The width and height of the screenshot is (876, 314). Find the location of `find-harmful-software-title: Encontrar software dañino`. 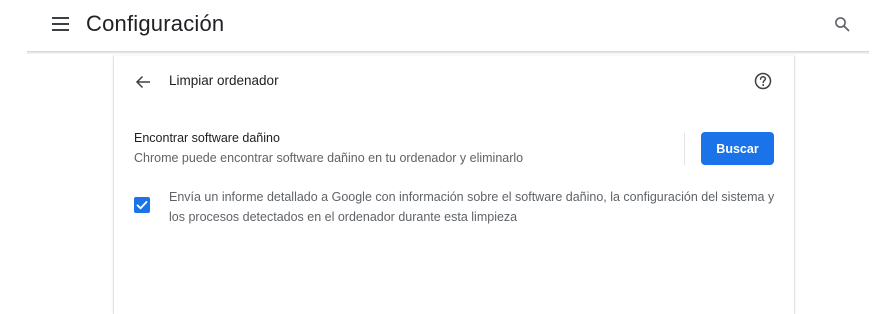

find-harmful-software-title: Encontrar software dañino is located at coordinates (207, 138).